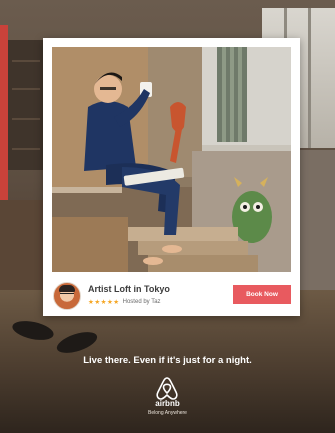 Image resolution: width=335 pixels, height=433 pixels. What do you see at coordinates (67, 296) in the screenshot?
I see `host-avatar` at bounding box center [67, 296].